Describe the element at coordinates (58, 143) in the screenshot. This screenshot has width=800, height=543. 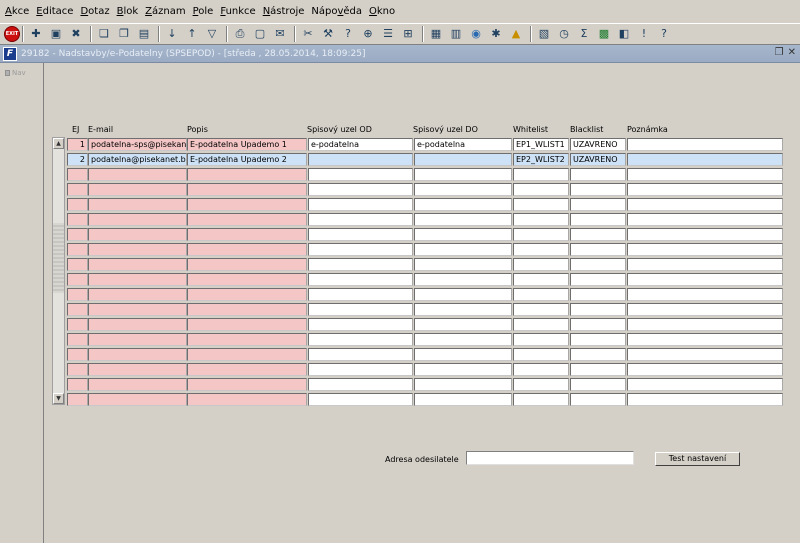
I see `scroll-up-icon: ▲` at that location.